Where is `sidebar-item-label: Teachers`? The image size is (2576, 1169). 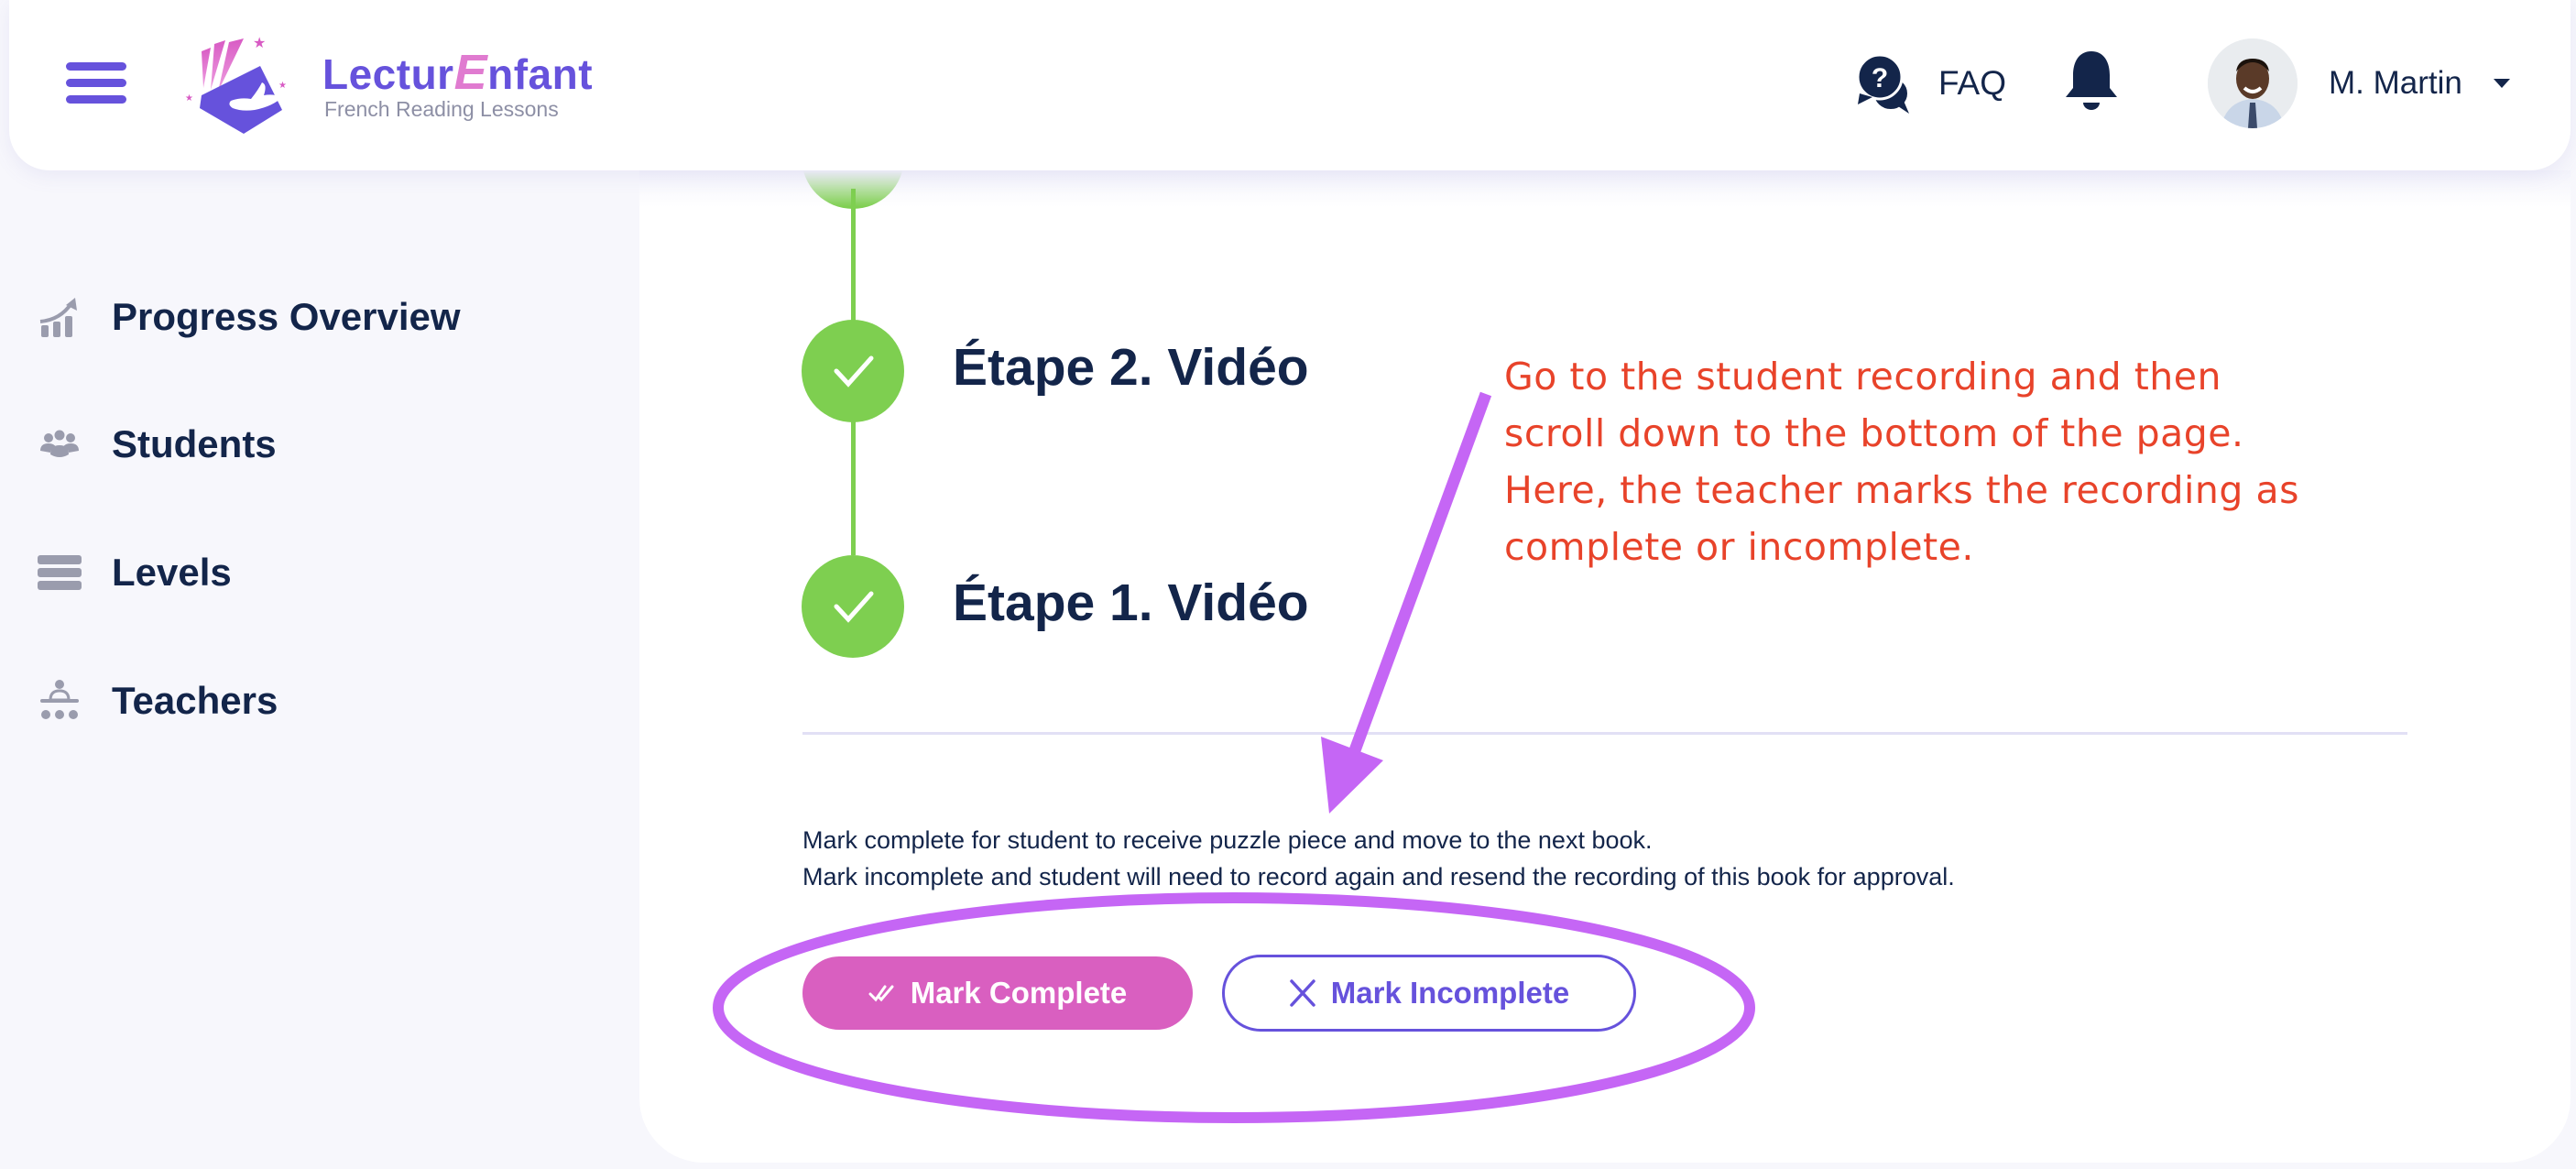
sidebar-item-label: Teachers is located at coordinates (195, 701).